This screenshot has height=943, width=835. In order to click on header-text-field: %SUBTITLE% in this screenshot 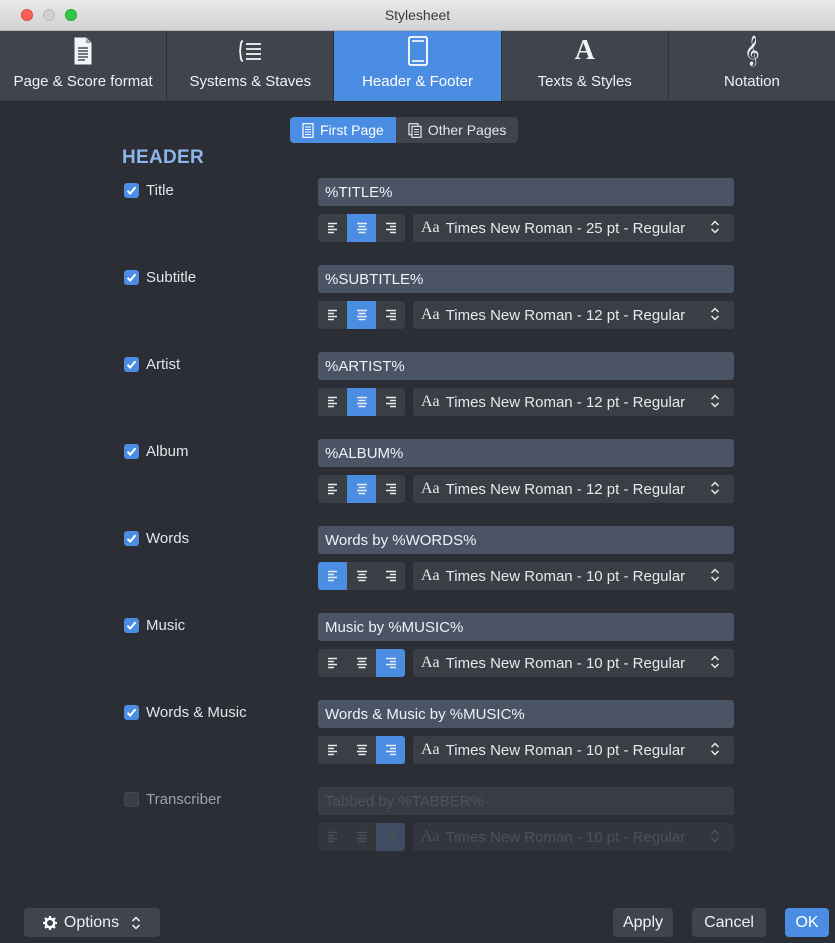, I will do `click(526, 279)`.